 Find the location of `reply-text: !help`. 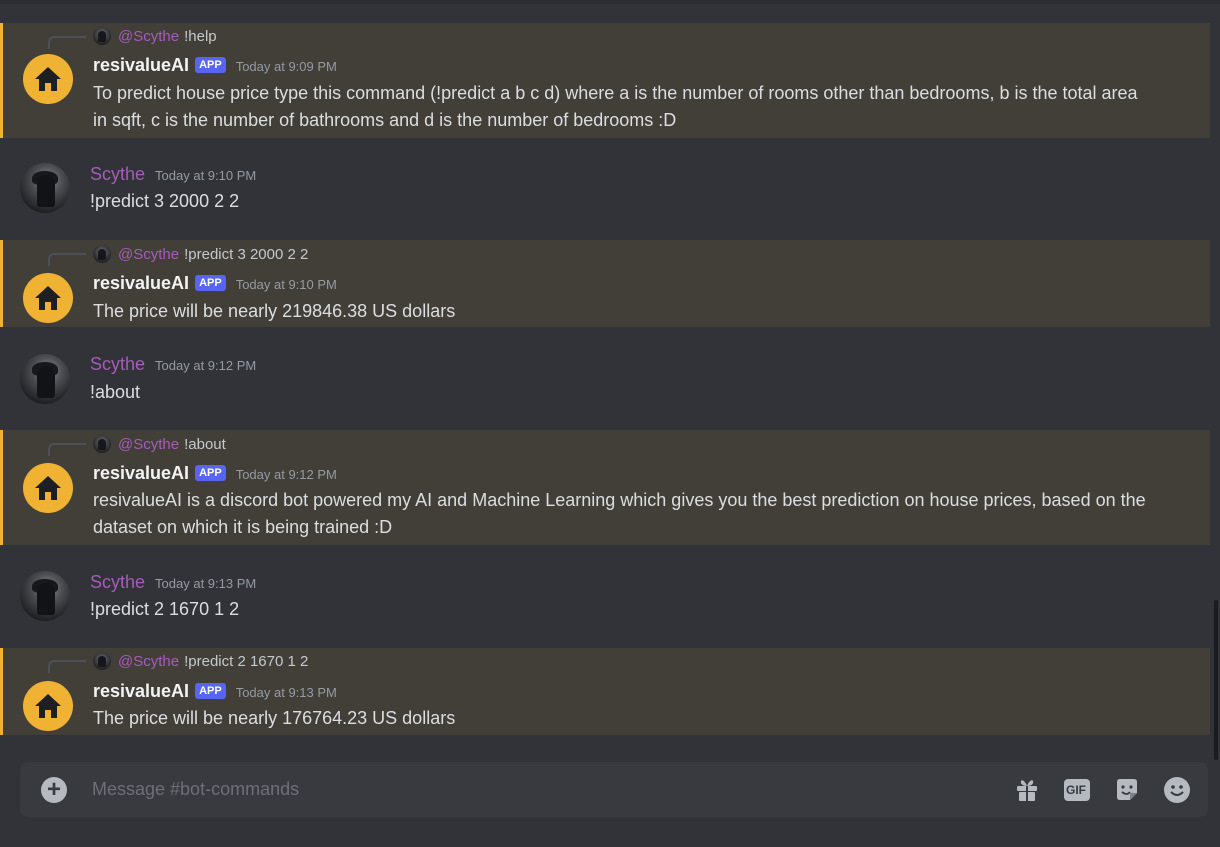

reply-text: !help is located at coordinates (200, 36).